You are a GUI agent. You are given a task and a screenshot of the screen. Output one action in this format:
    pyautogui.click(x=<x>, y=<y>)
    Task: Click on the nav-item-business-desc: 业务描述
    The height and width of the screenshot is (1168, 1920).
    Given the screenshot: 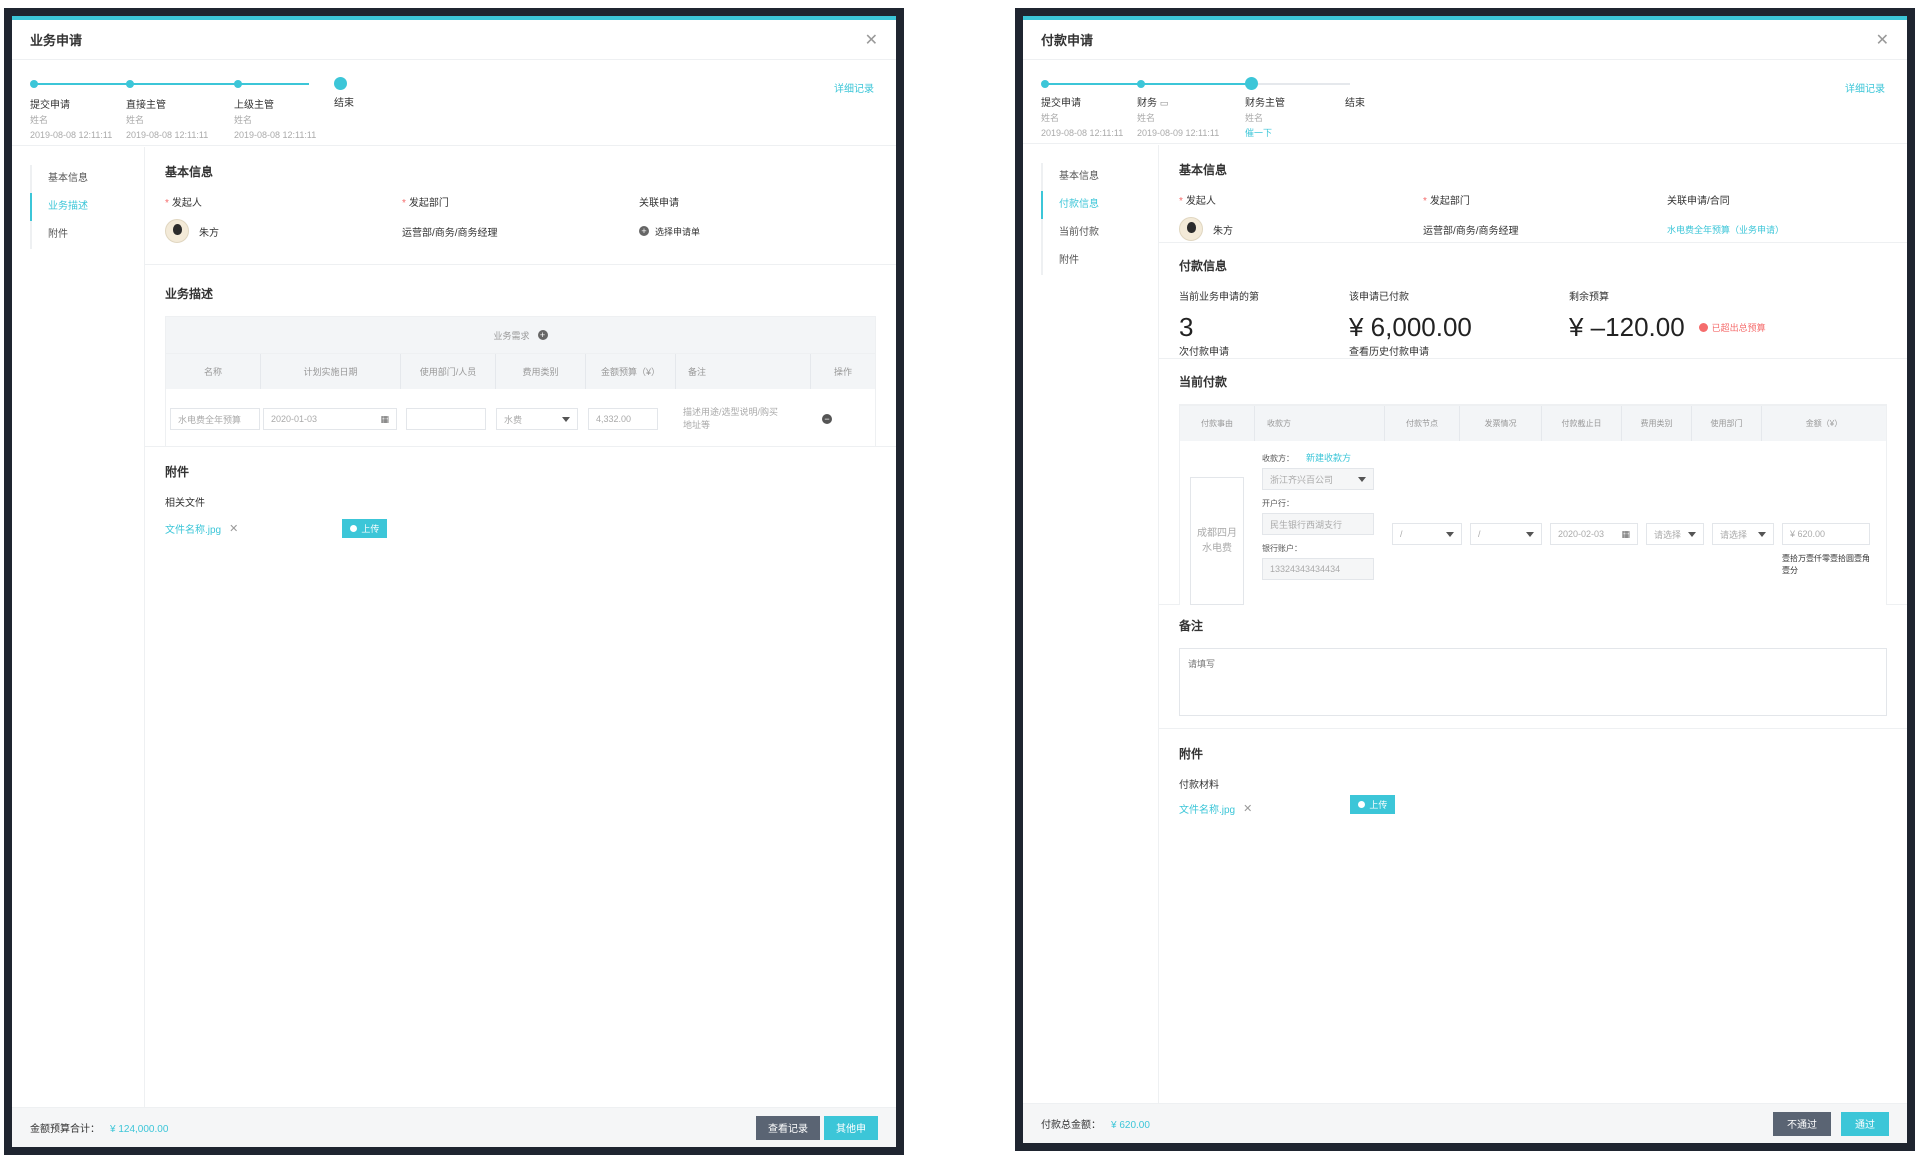 What is the action you would take?
    pyautogui.click(x=87, y=207)
    